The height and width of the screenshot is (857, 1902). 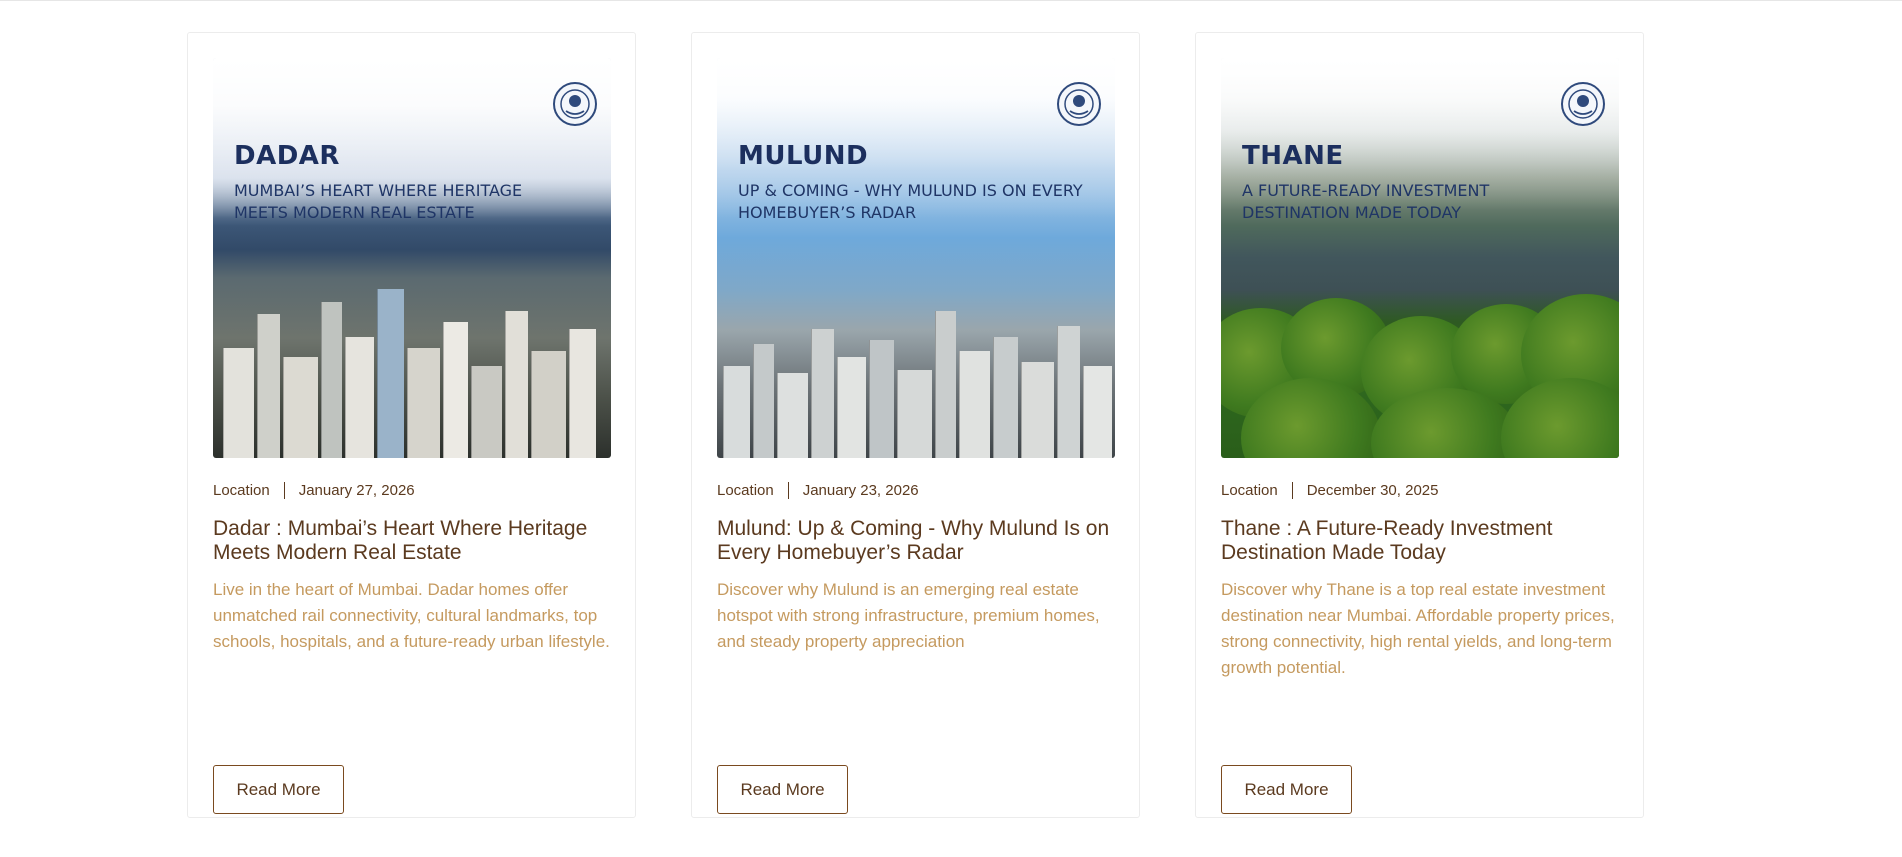 I want to click on post-date: December 30, 2025, so click(x=1372, y=490).